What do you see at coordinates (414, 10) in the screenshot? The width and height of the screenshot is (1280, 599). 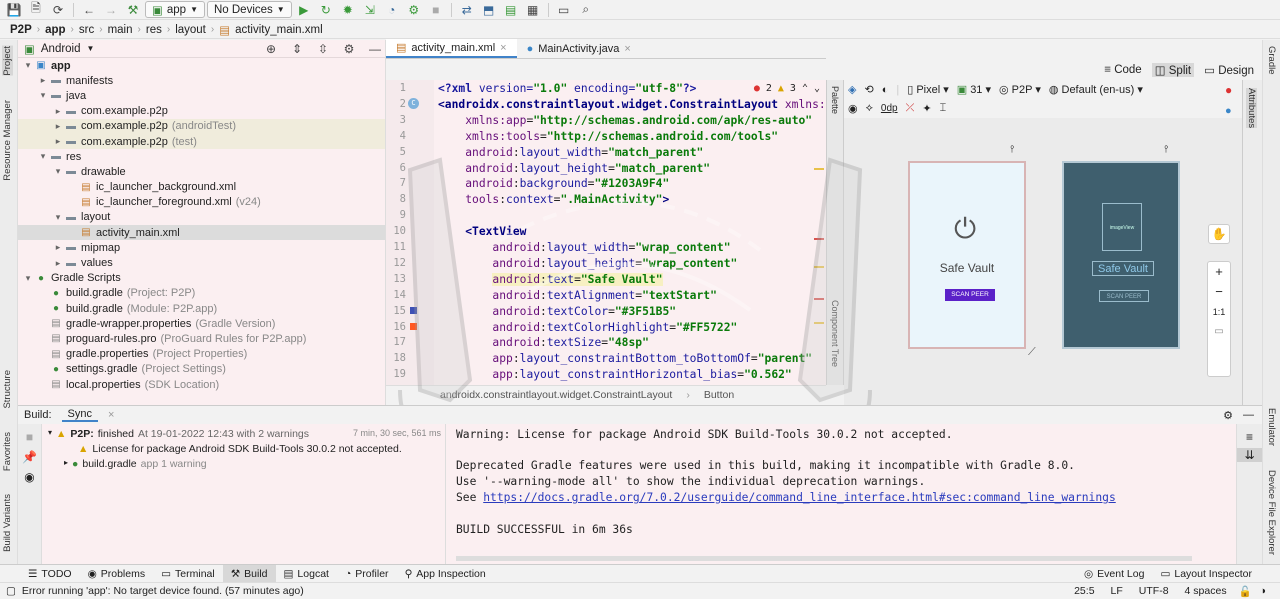 I see `apply-changes-icon: ⚙` at bounding box center [414, 10].